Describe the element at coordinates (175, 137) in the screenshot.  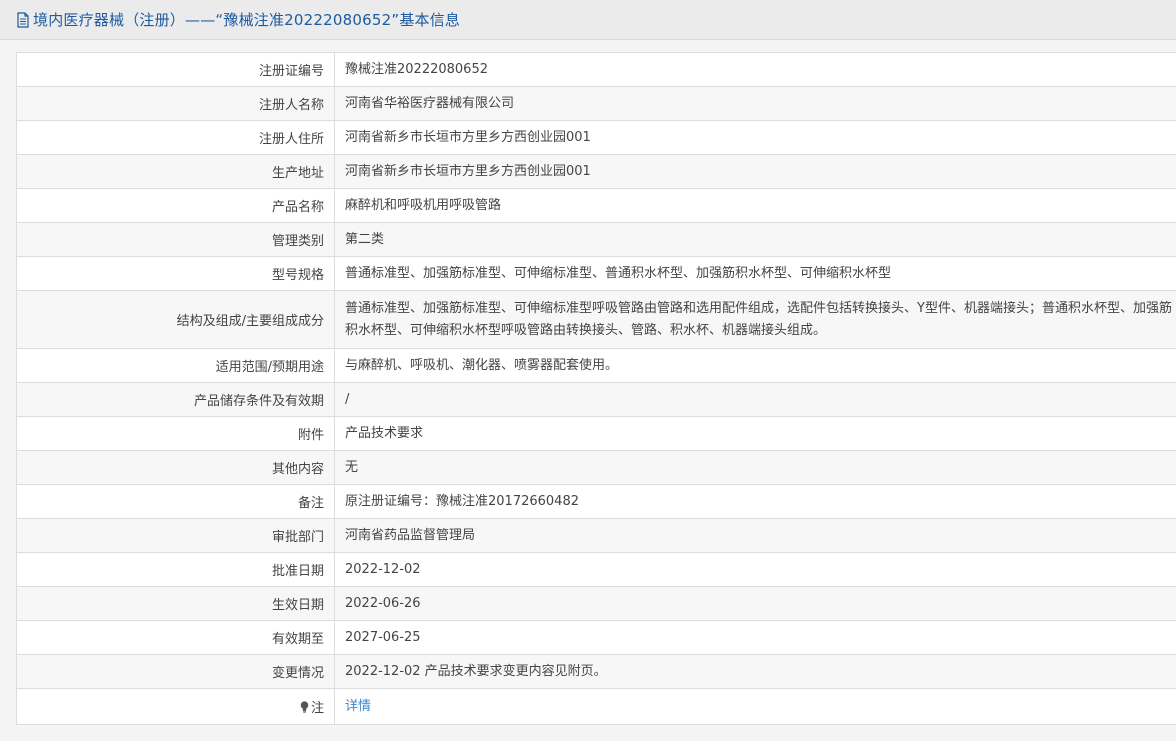
I see `field-label: 注册人住所` at that location.